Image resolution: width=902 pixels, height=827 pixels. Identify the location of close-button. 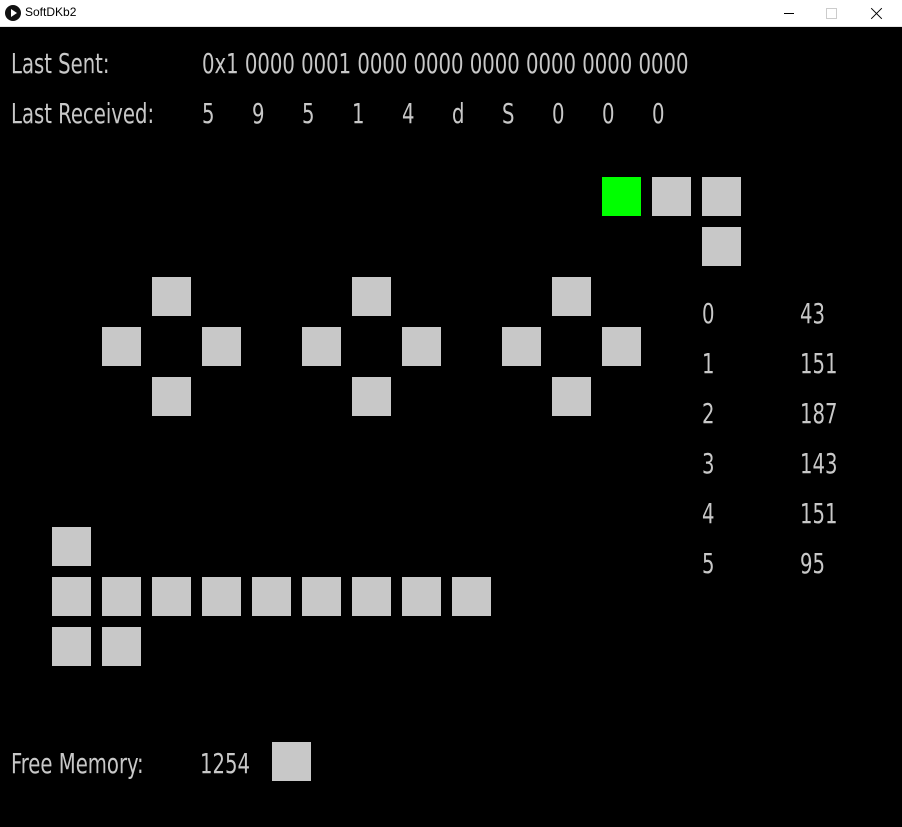
(877, 13).